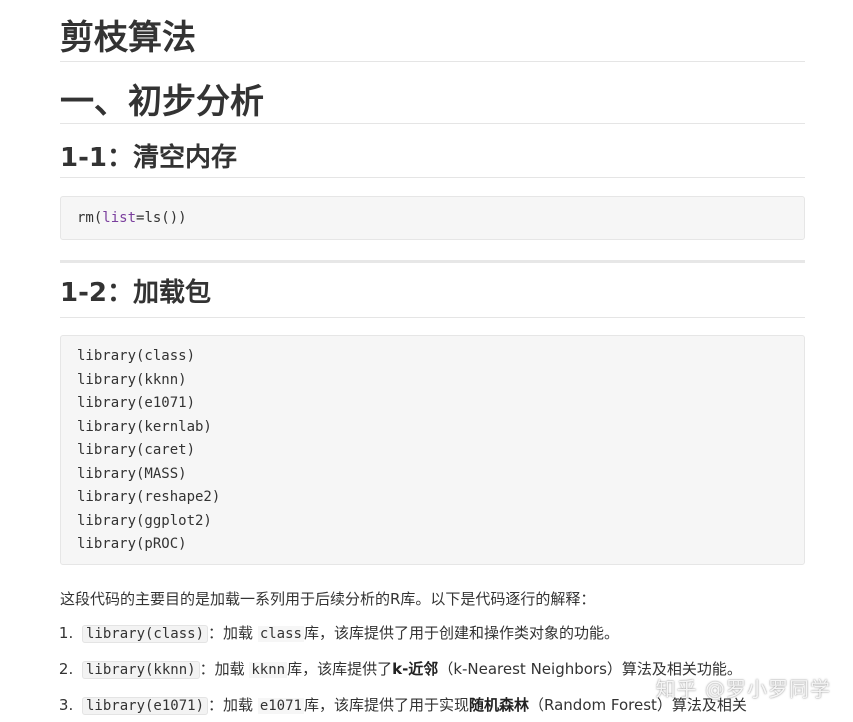 The height and width of the screenshot is (722, 853). Describe the element at coordinates (415, 669) in the screenshot. I see `bold-term: k-近邻` at that location.